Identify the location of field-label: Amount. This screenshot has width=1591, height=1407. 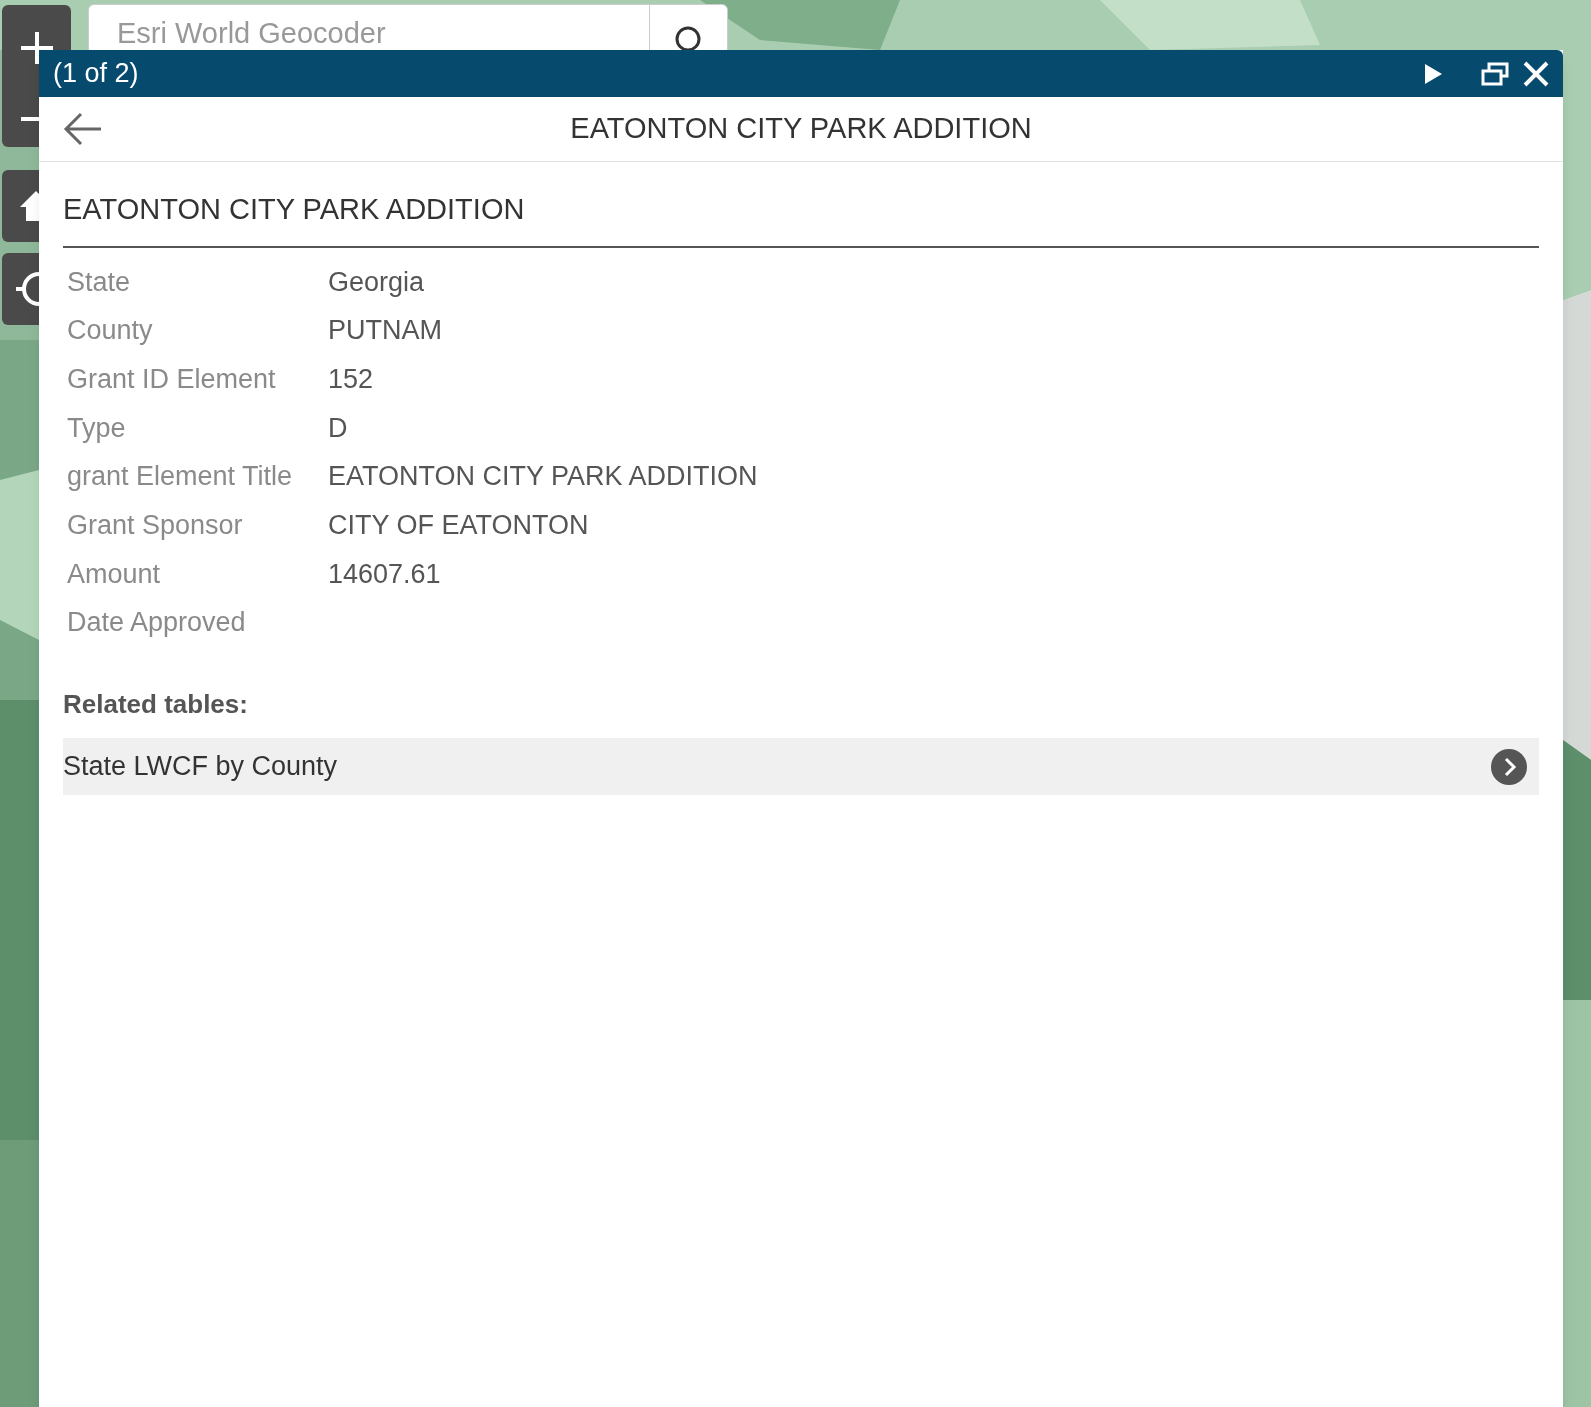
(114, 574).